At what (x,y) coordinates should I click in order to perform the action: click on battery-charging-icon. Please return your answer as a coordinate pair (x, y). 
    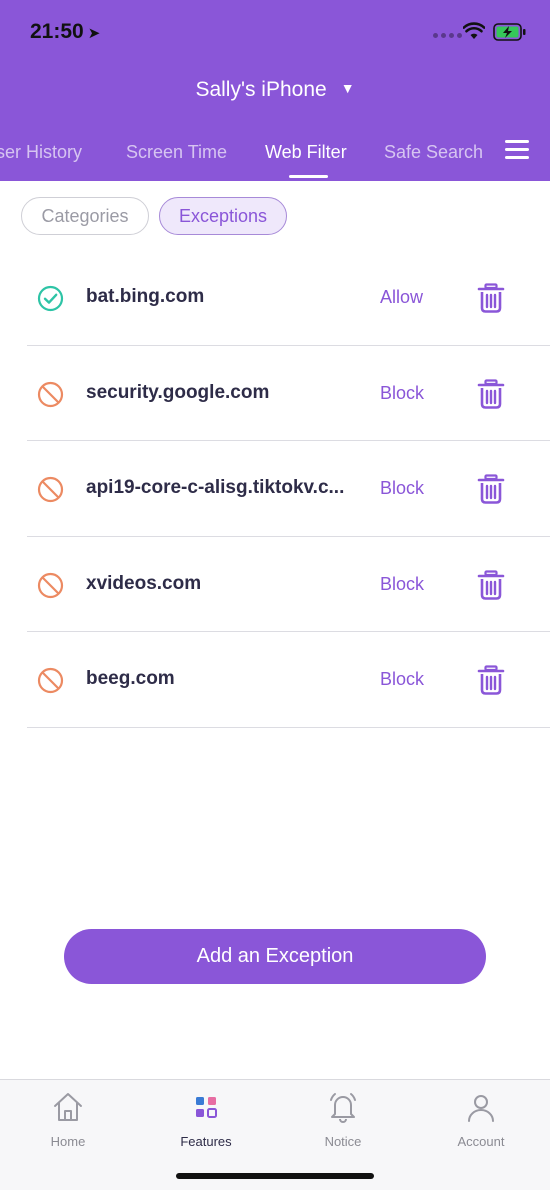
    Looking at the image, I should click on (509, 32).